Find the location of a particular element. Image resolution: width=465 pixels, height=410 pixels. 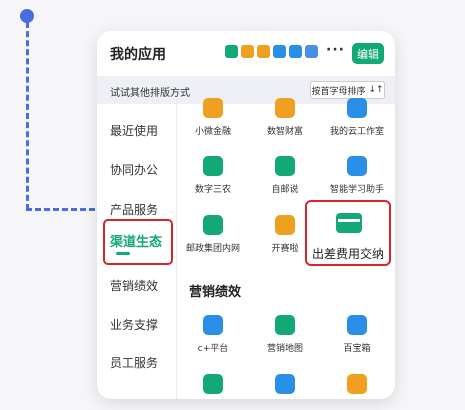

app-travel-expense-payment: 出差费用交纳 is located at coordinates (348, 233).